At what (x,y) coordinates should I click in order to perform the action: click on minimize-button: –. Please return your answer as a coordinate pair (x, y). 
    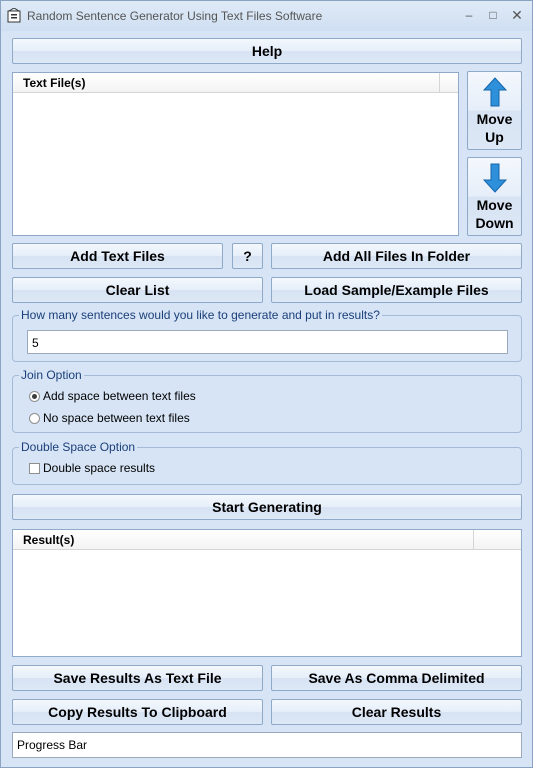
    Looking at the image, I should click on (469, 15).